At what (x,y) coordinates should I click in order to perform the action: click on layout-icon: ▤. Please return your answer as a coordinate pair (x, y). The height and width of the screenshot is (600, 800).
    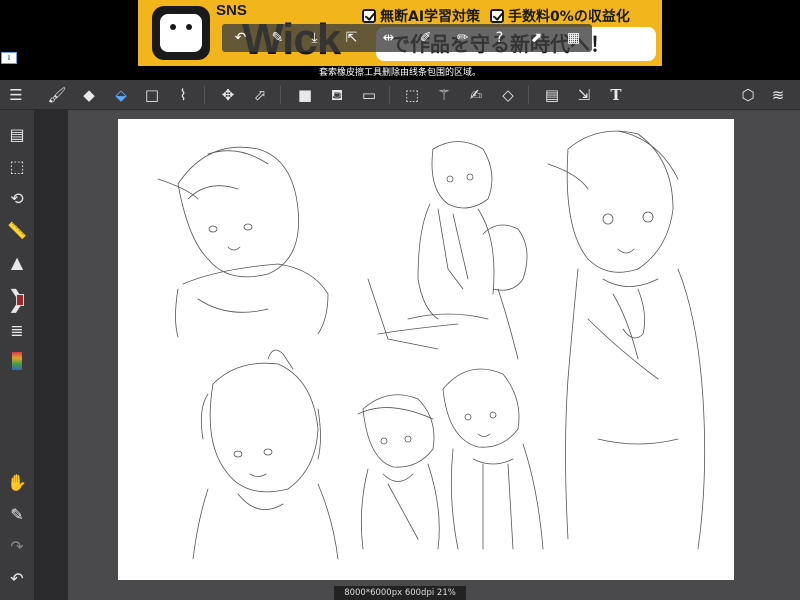
    Looking at the image, I should click on (552, 95).